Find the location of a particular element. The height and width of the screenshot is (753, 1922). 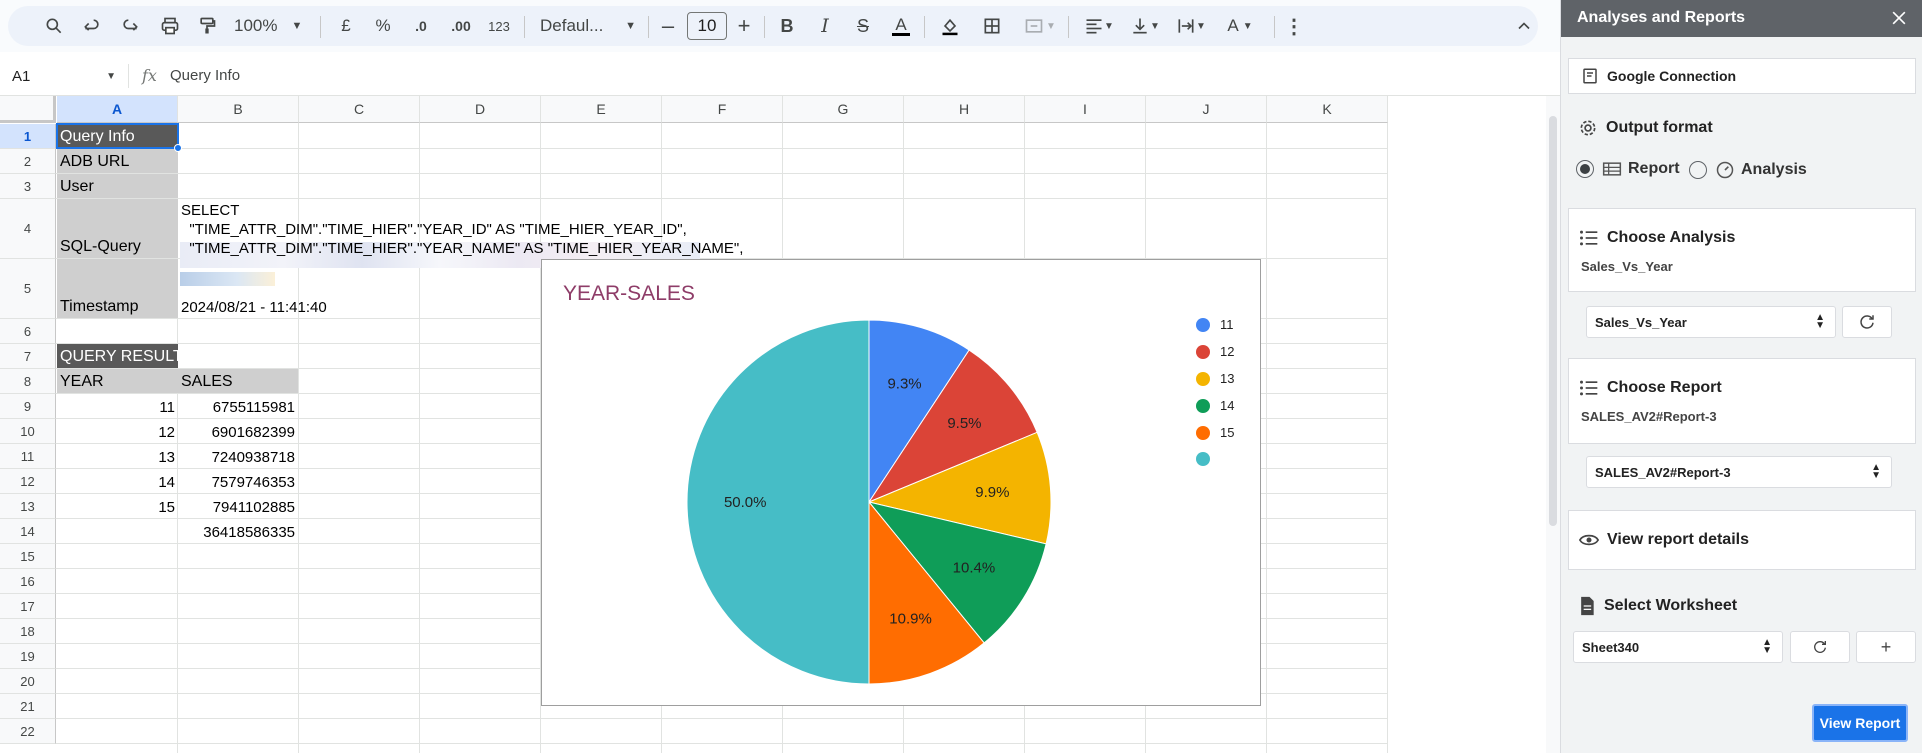

column-header-g: G is located at coordinates (843, 109).